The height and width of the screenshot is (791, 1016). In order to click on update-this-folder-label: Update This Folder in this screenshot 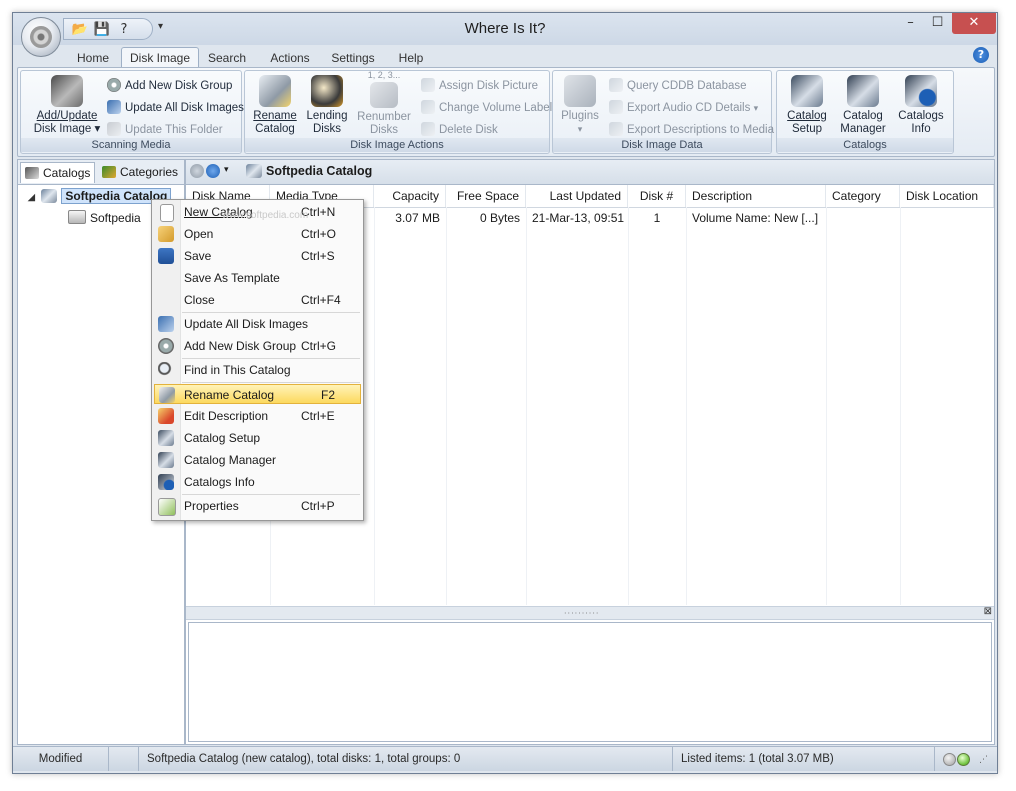, I will do `click(174, 130)`.